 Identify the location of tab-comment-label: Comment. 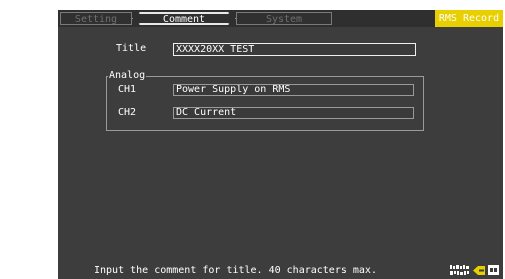
(184, 19).